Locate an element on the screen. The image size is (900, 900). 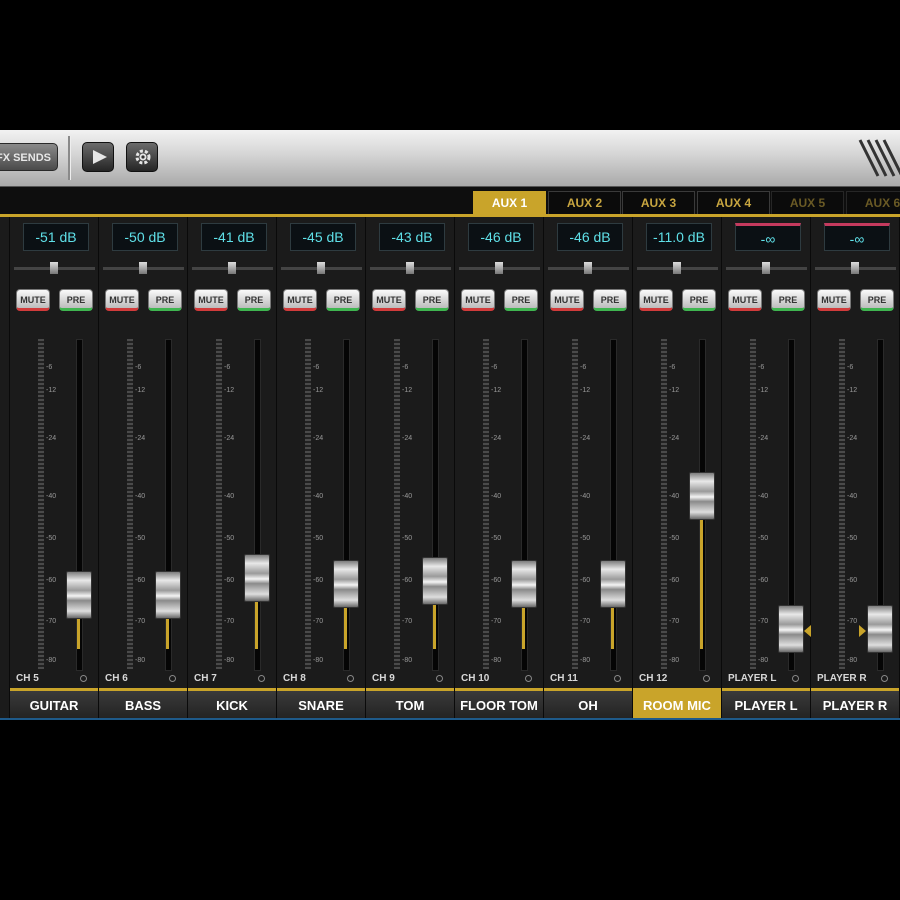
settings-button is located at coordinates (142, 157).